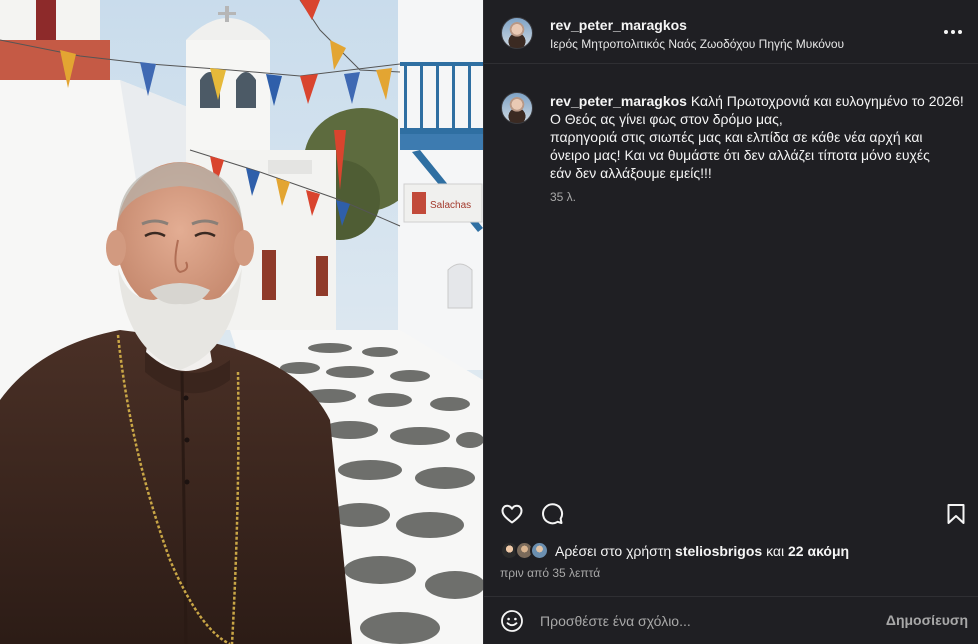  Describe the element at coordinates (666, 119) in the screenshot. I see `caption-line: Ο Θεός ας γίνει φως στον δρόμο μας,` at that location.